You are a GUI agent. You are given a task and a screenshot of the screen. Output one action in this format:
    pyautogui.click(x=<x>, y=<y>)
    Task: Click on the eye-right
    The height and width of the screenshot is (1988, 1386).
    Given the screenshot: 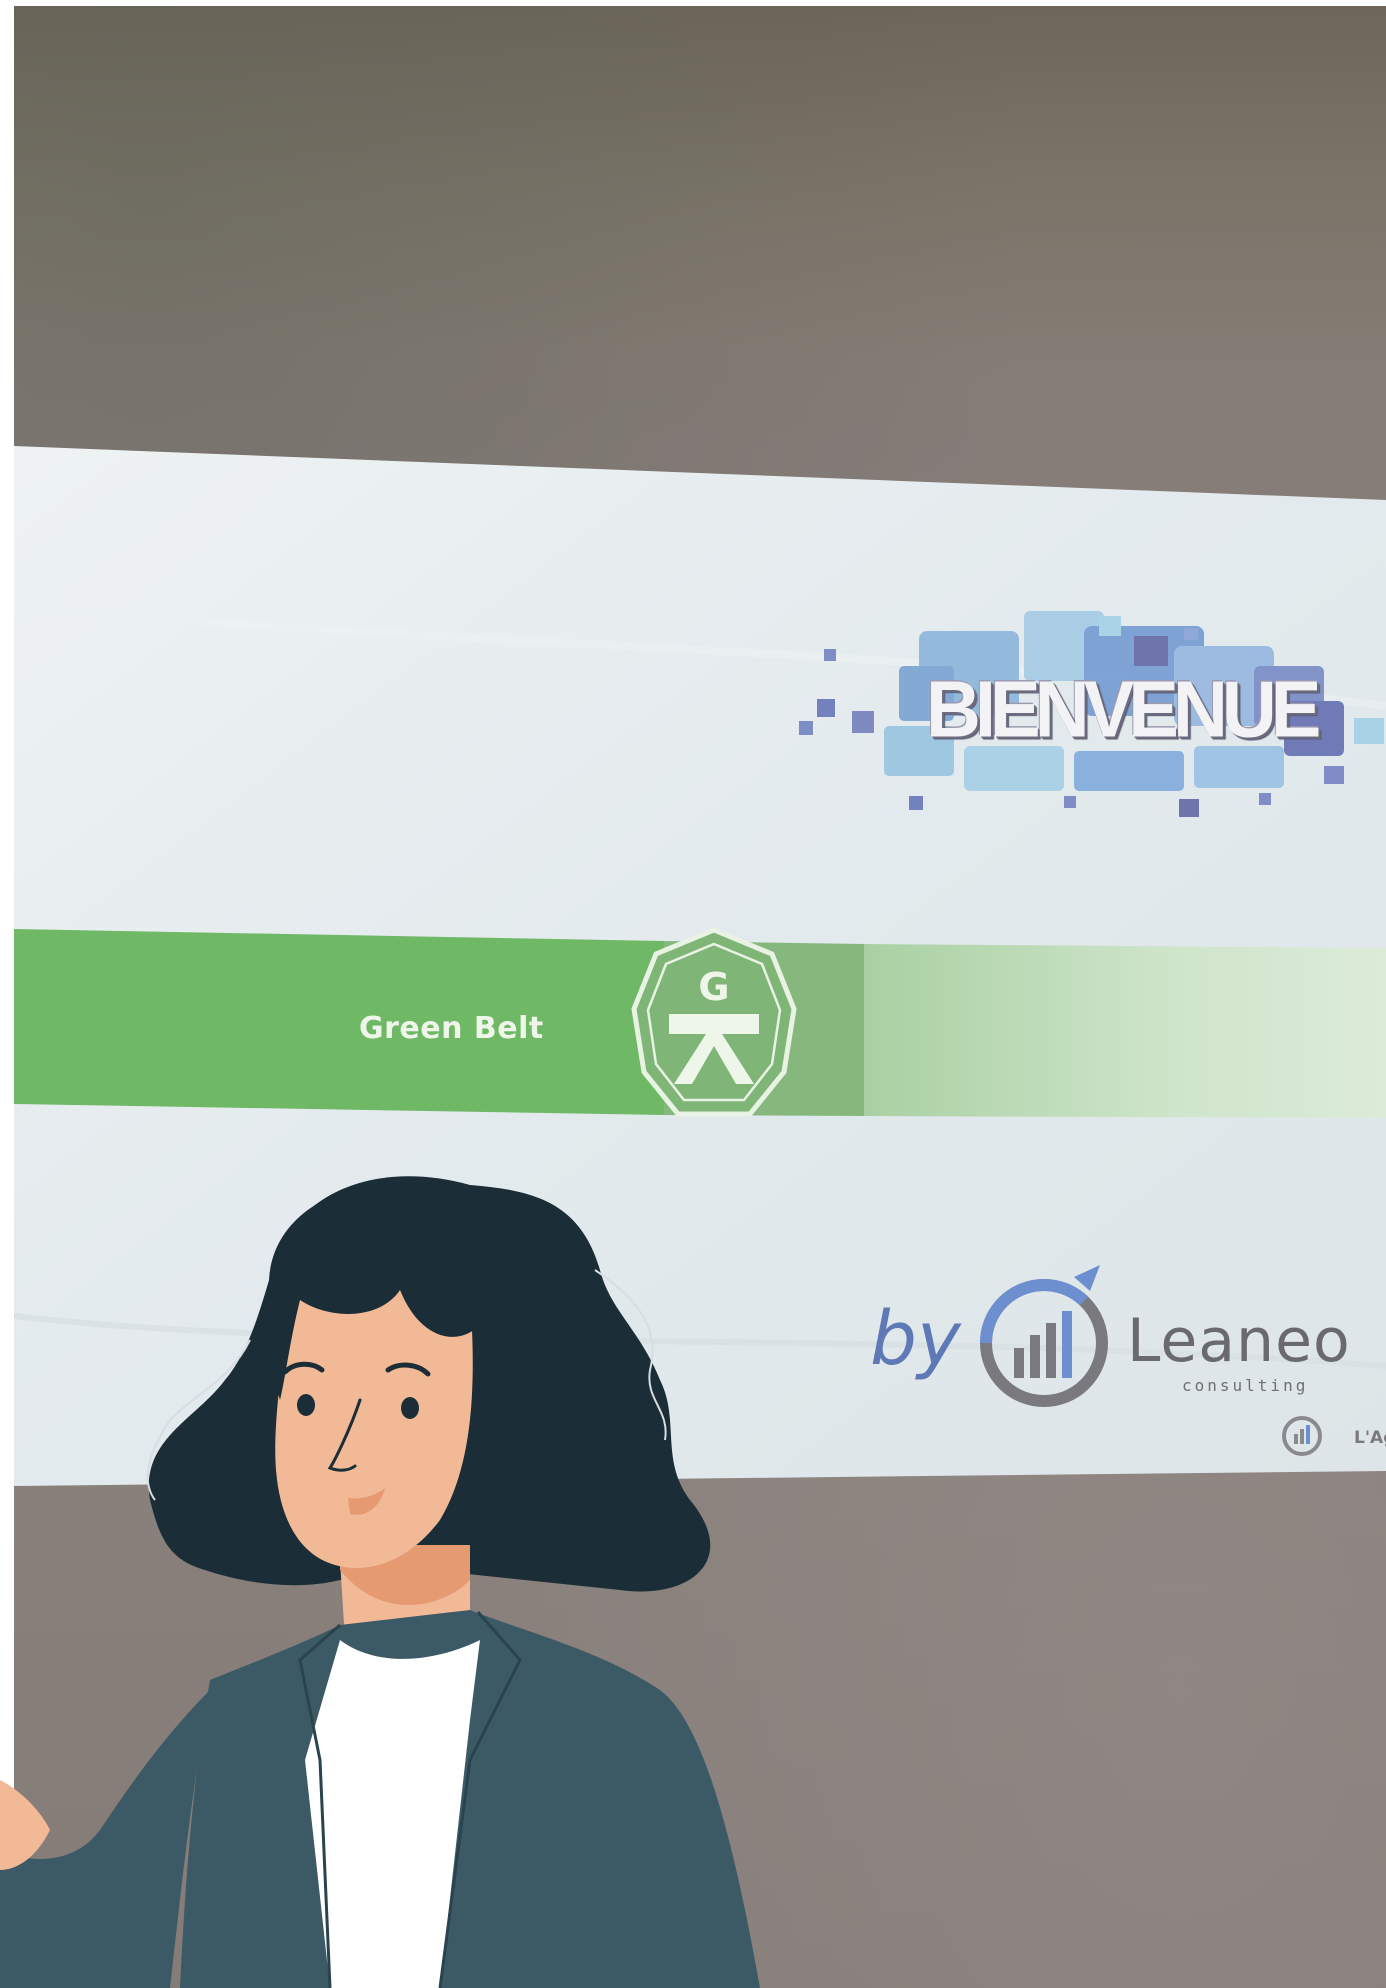 What is the action you would take?
    pyautogui.click(x=410, y=1408)
    